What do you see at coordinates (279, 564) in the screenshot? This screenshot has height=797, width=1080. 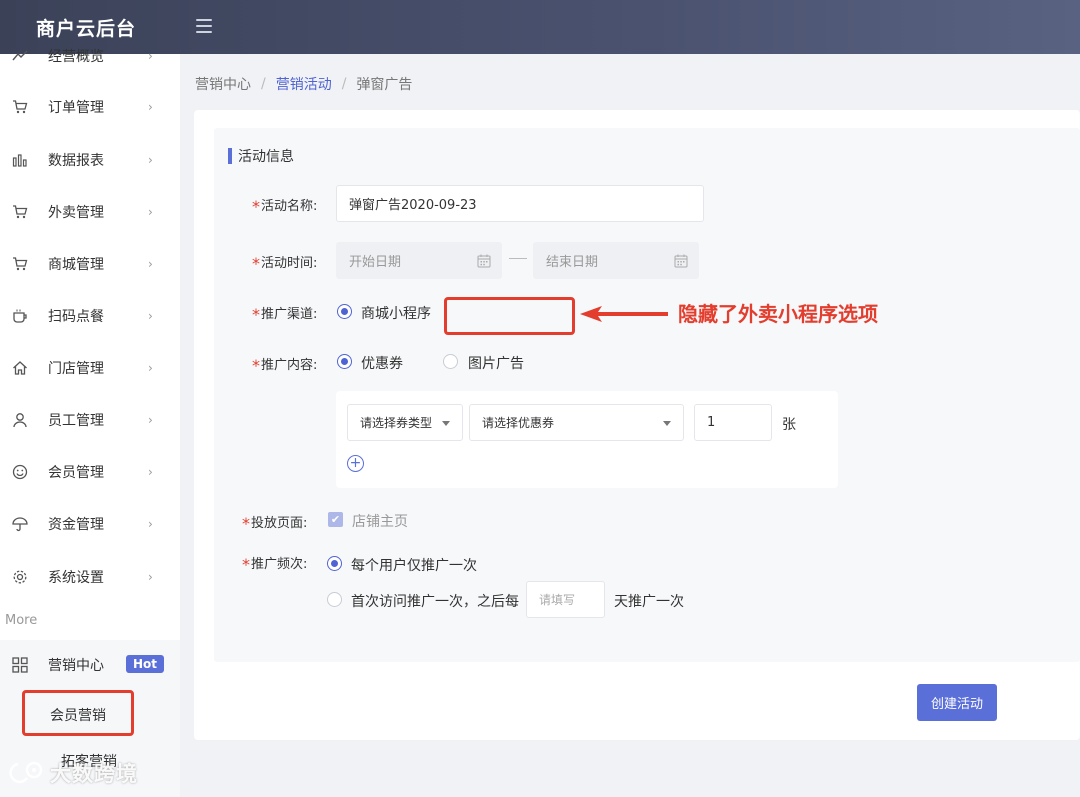 I see `label-text: 推广频次:` at bounding box center [279, 564].